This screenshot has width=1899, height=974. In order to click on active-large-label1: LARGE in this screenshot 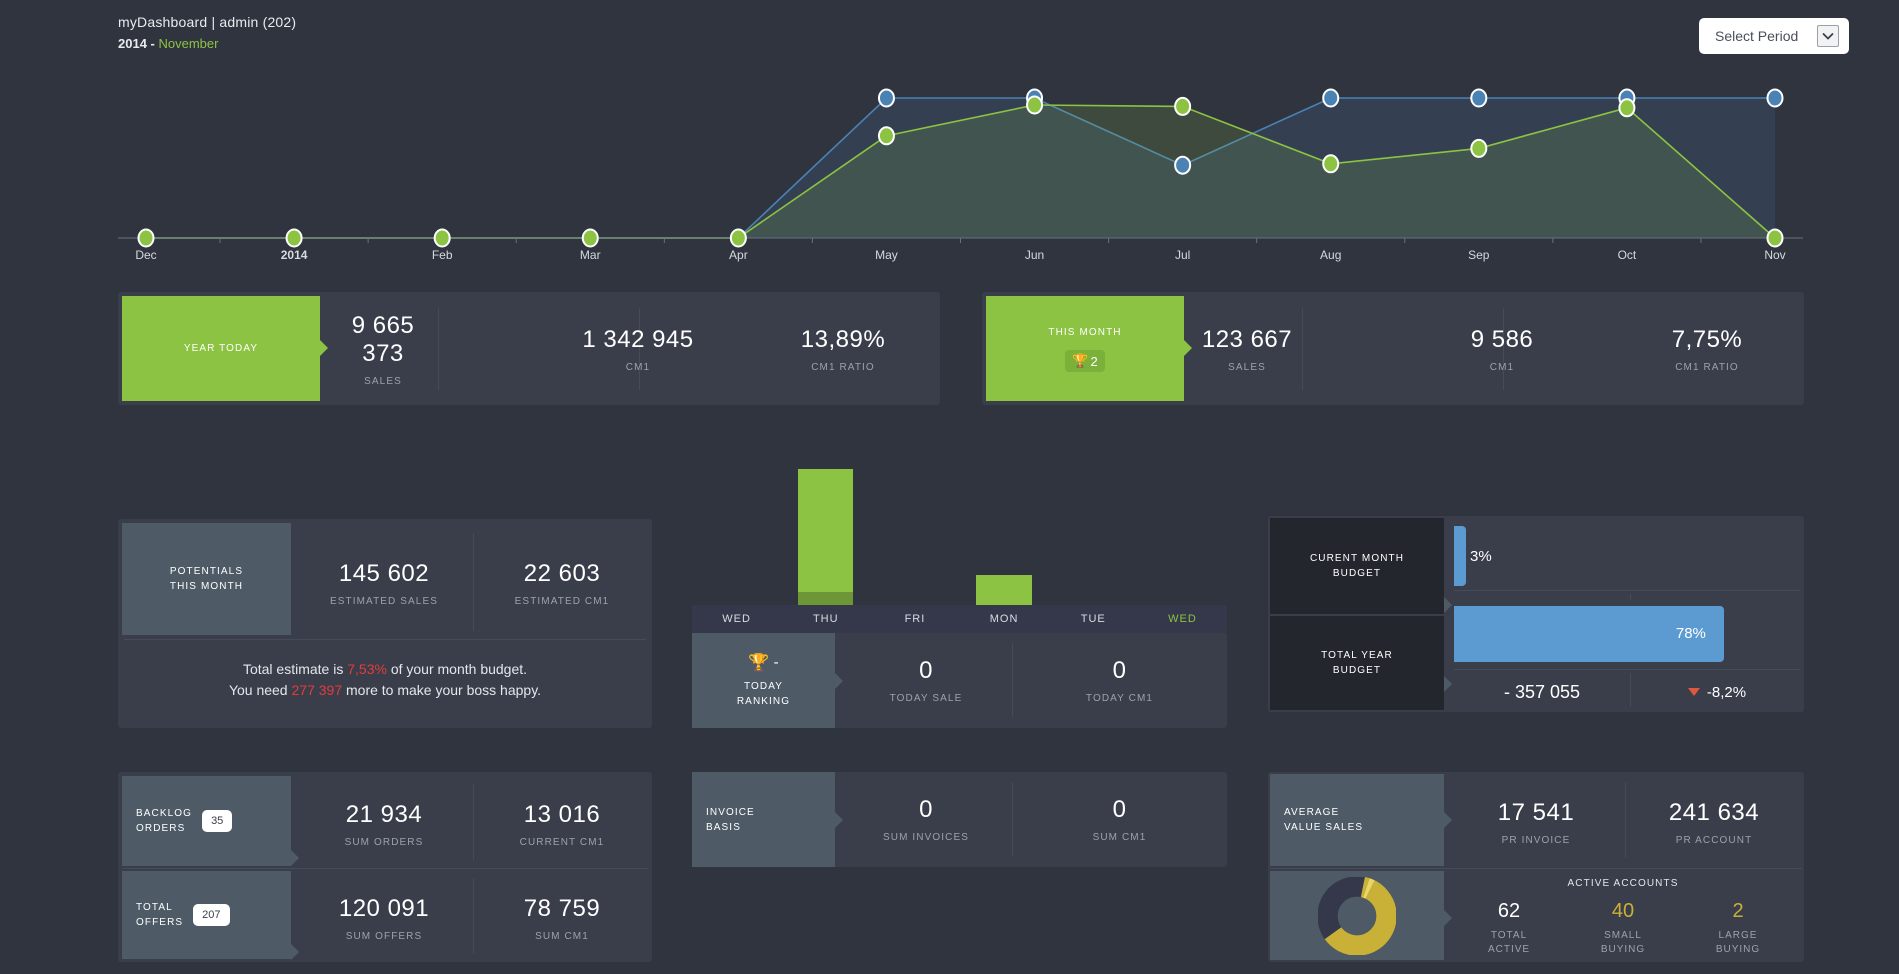, I will do `click(1738, 935)`.